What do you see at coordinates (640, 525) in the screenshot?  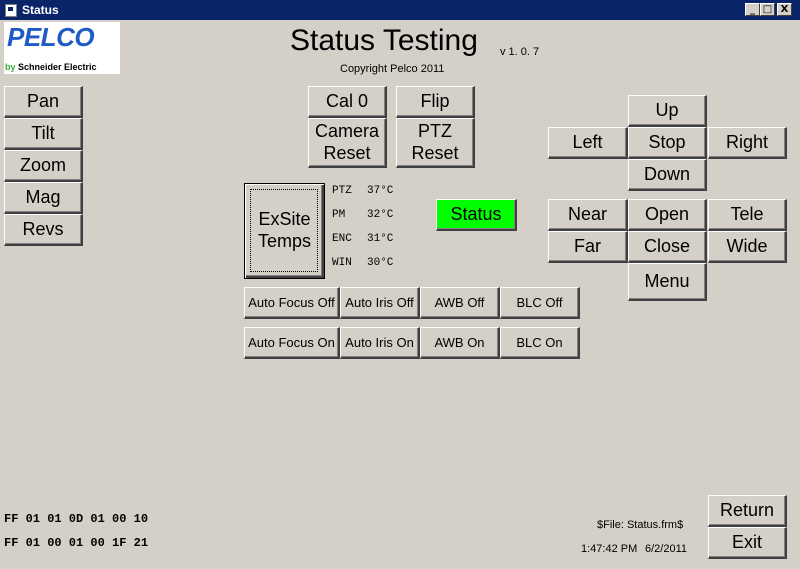 I see `file-label: $File: Status.frm$` at bounding box center [640, 525].